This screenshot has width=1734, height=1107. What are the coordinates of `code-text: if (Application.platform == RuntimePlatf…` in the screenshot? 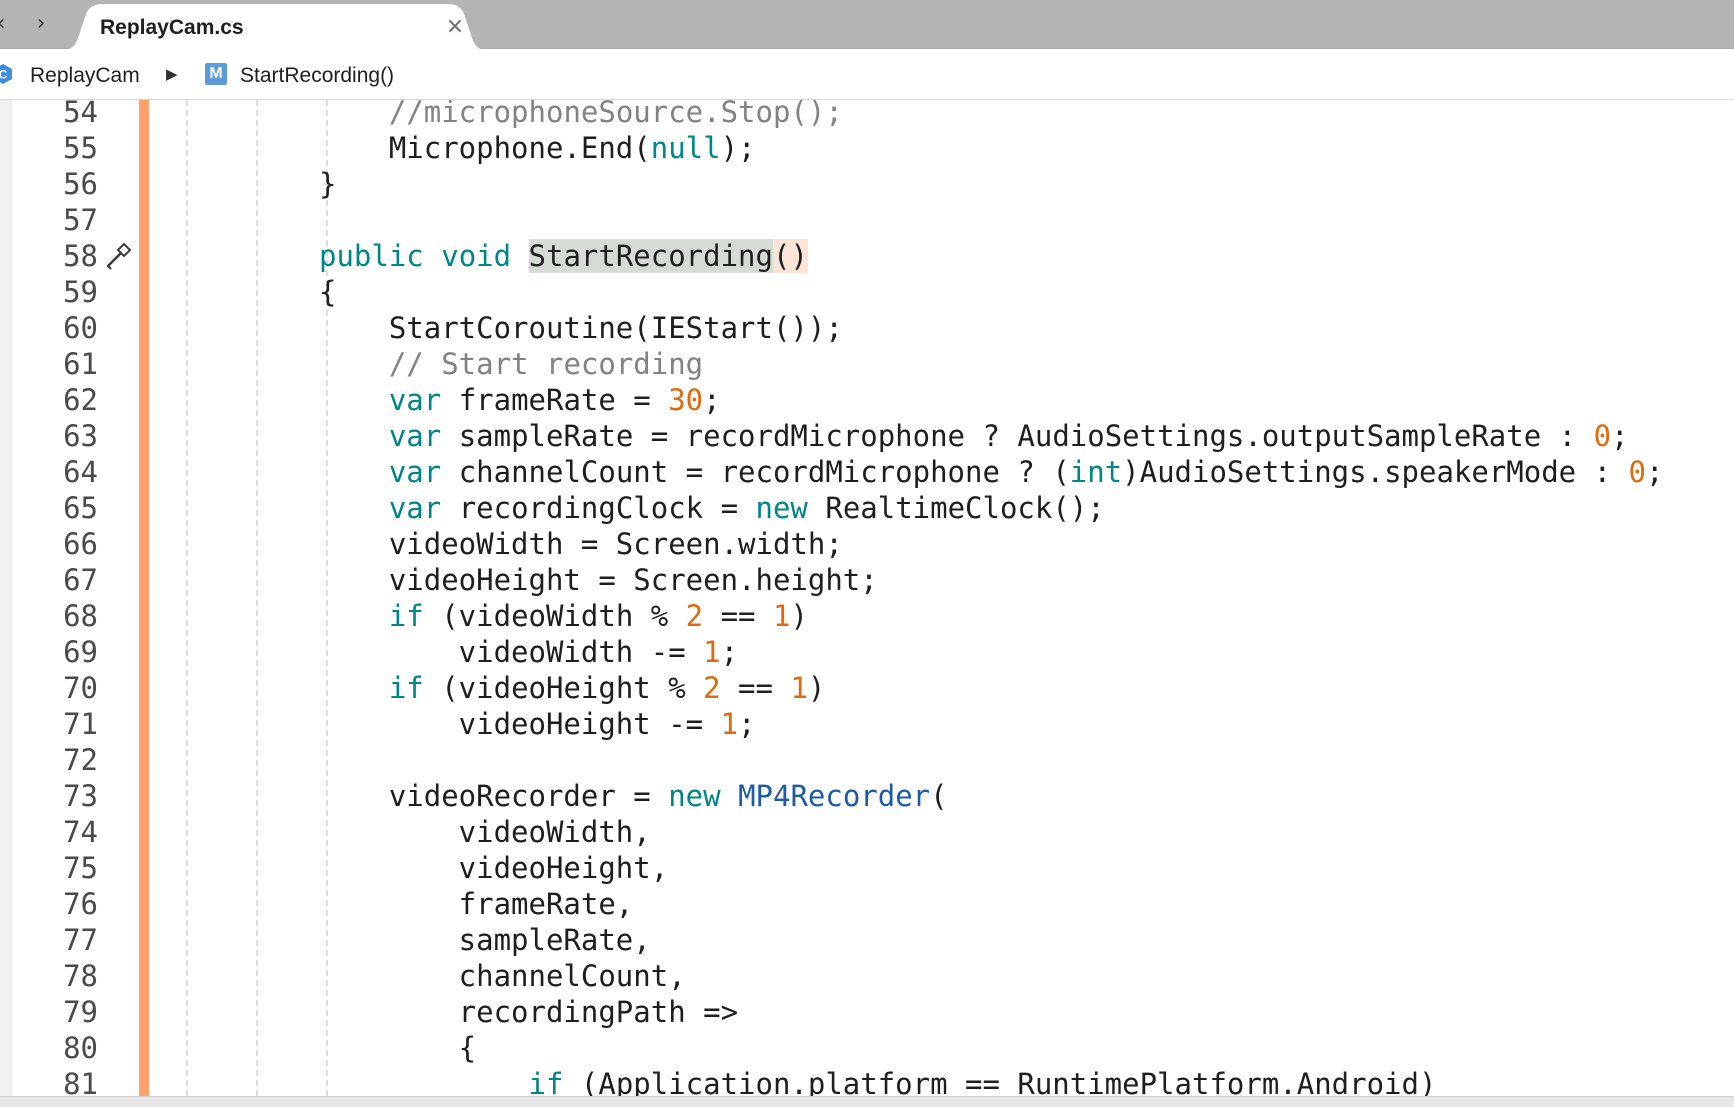 It's located at (982, 1081).